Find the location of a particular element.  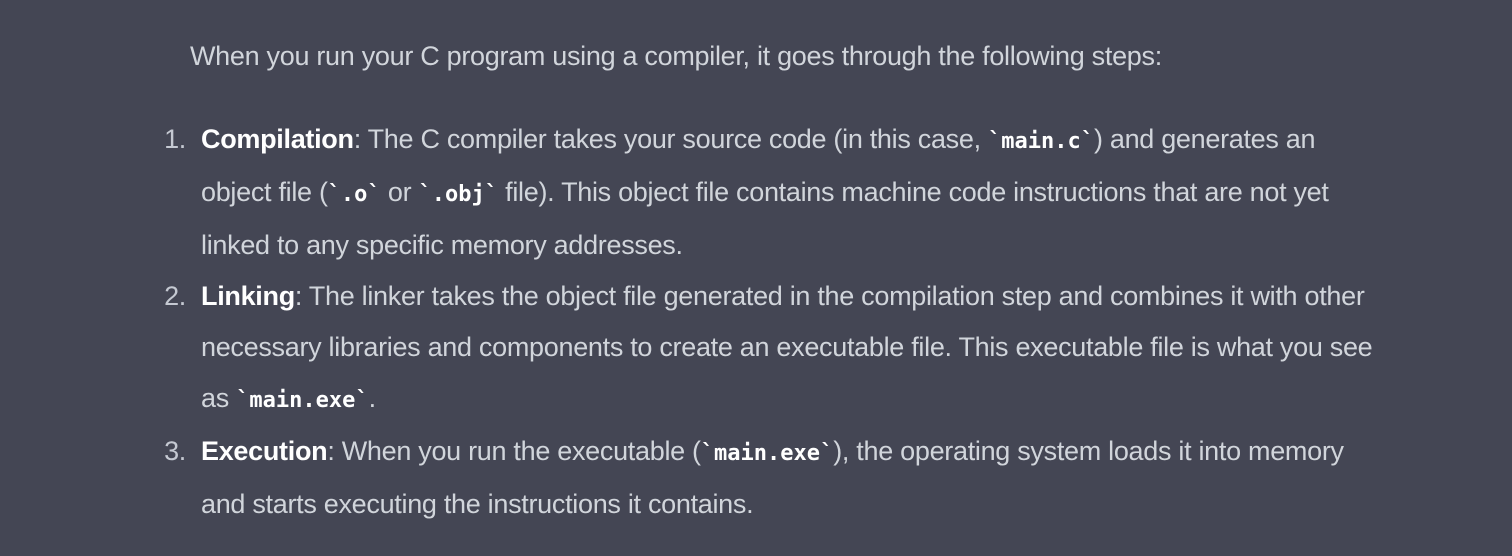

list-number: 3. is located at coordinates (175, 451).